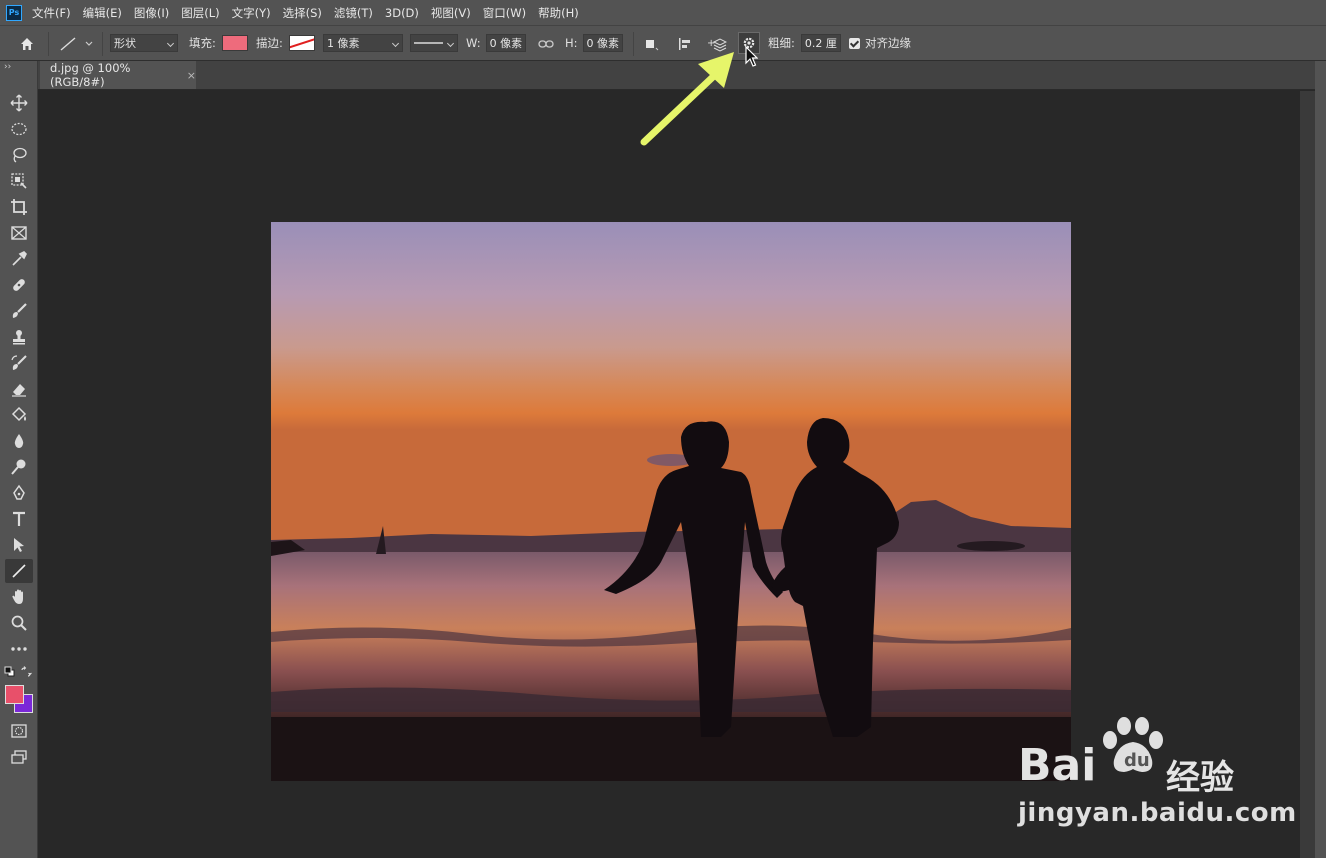 This screenshot has width=1326, height=858. I want to click on hand-icon, so click(17, 596).